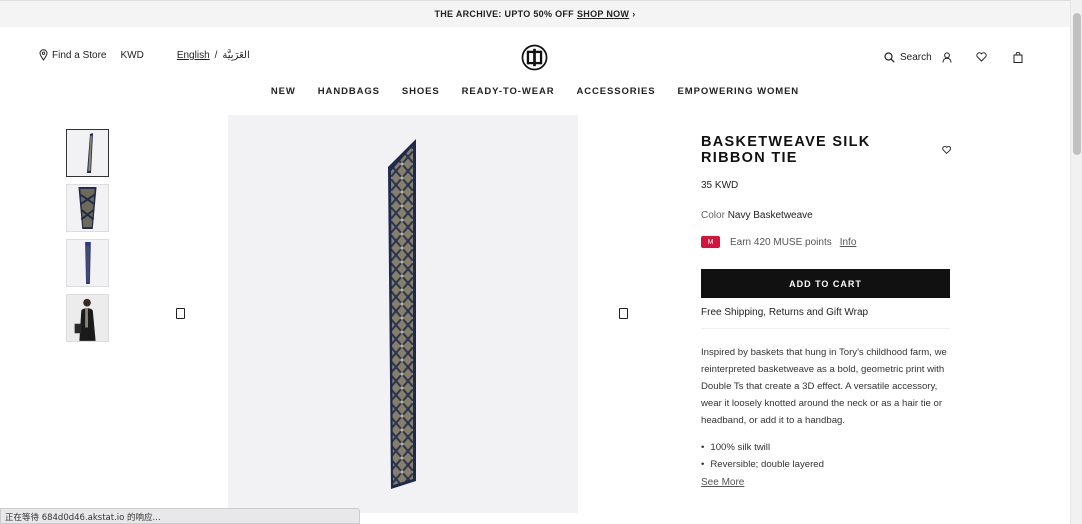  I want to click on wishlist-button, so click(982, 57).